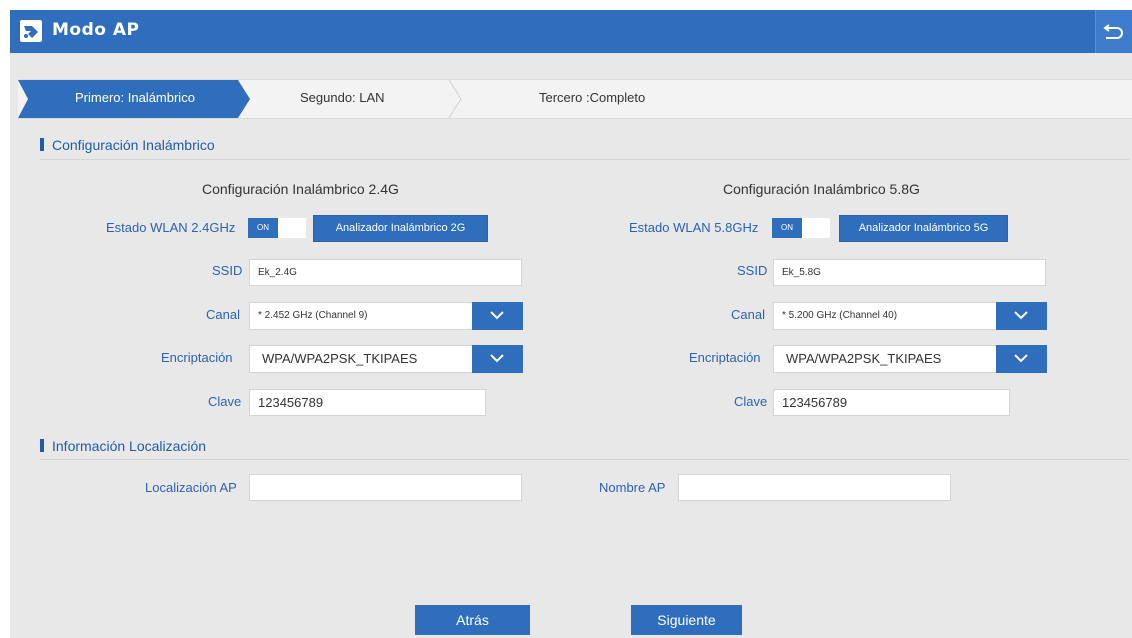 The width and height of the screenshot is (1132, 638). Describe the element at coordinates (571, 31) in the screenshot. I see `title-bar: Modo AP` at that location.